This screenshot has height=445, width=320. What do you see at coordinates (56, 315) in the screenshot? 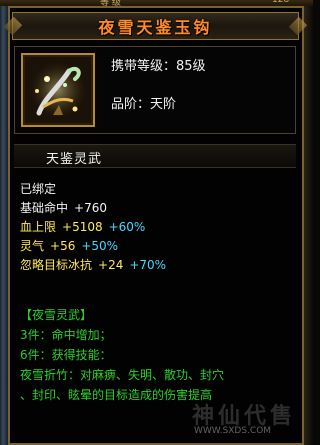
I see `set-title: 【夜雪灵武】` at bounding box center [56, 315].